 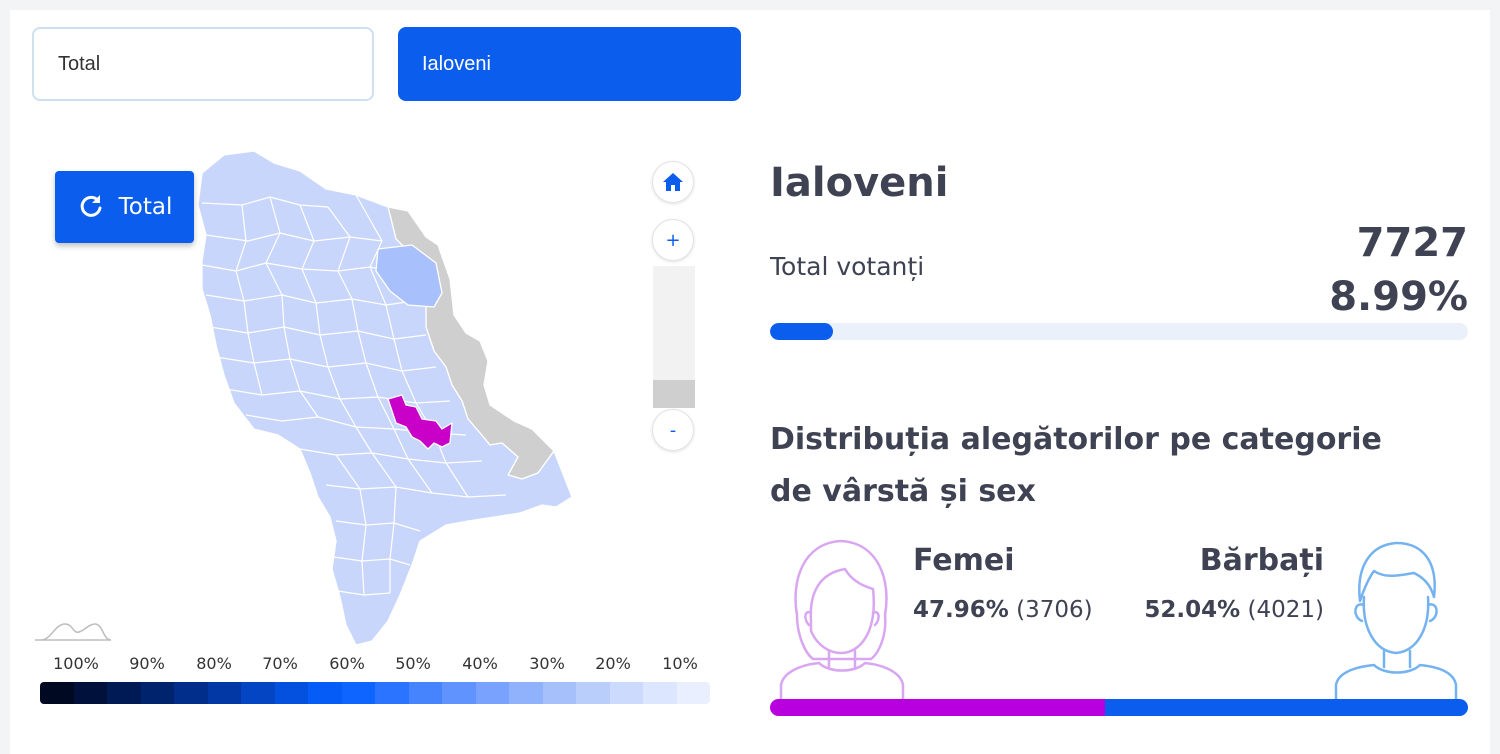 I want to click on gender-split-bar, so click(x=1119, y=707).